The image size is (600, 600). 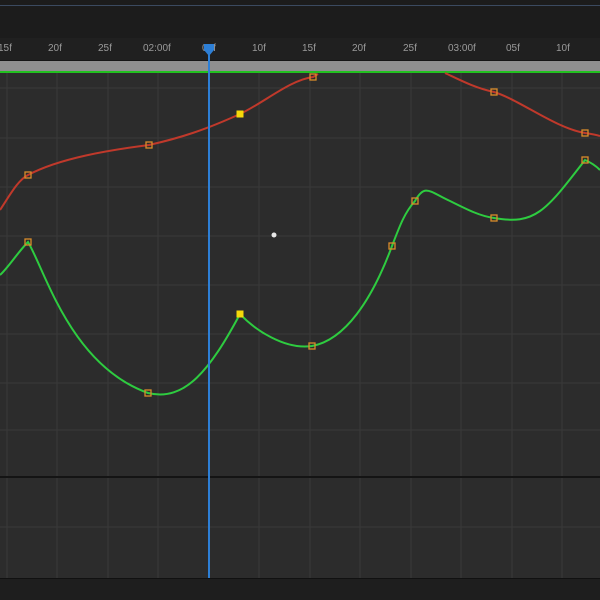 I want to click on red-curve, so click(x=159, y=142).